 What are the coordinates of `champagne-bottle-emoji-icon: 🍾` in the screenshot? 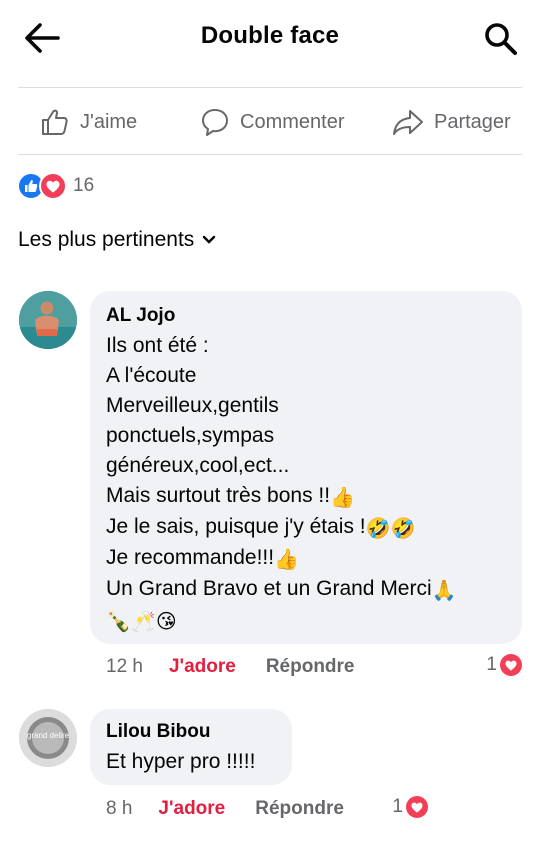 It's located at (118, 621).